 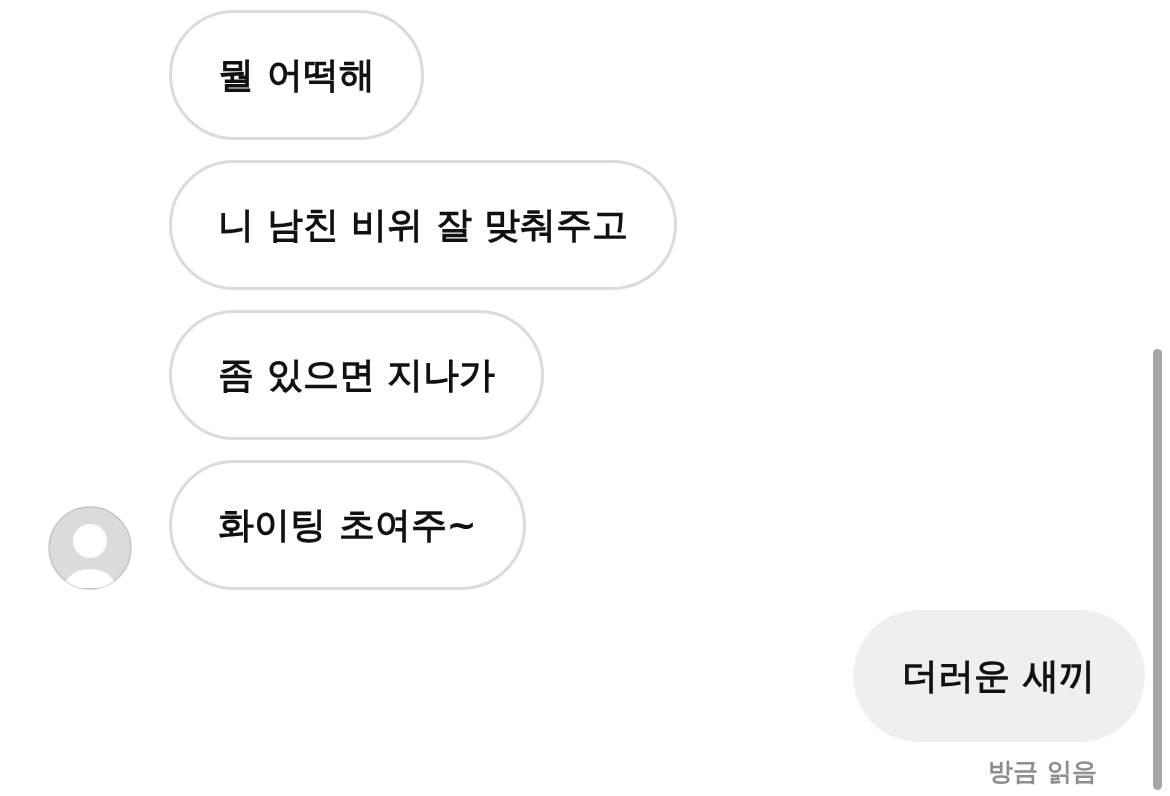 What do you see at coordinates (1157, 569) in the screenshot?
I see `scrollbar` at bounding box center [1157, 569].